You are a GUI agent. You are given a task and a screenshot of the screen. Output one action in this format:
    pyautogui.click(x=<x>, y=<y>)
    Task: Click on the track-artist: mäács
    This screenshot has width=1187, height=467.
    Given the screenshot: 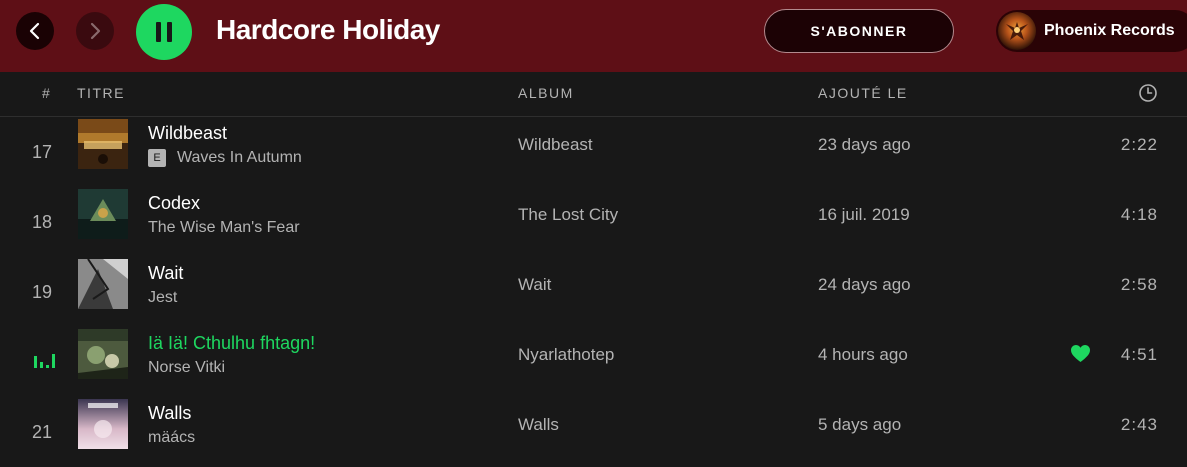 What is the action you would take?
    pyautogui.click(x=171, y=438)
    